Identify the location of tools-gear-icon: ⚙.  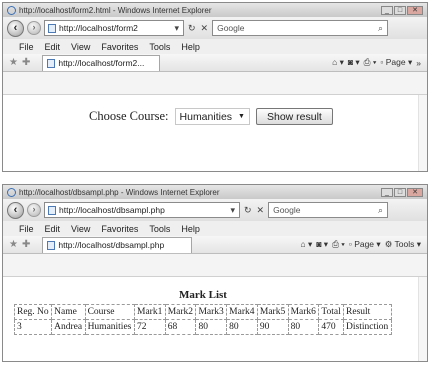
(389, 244).